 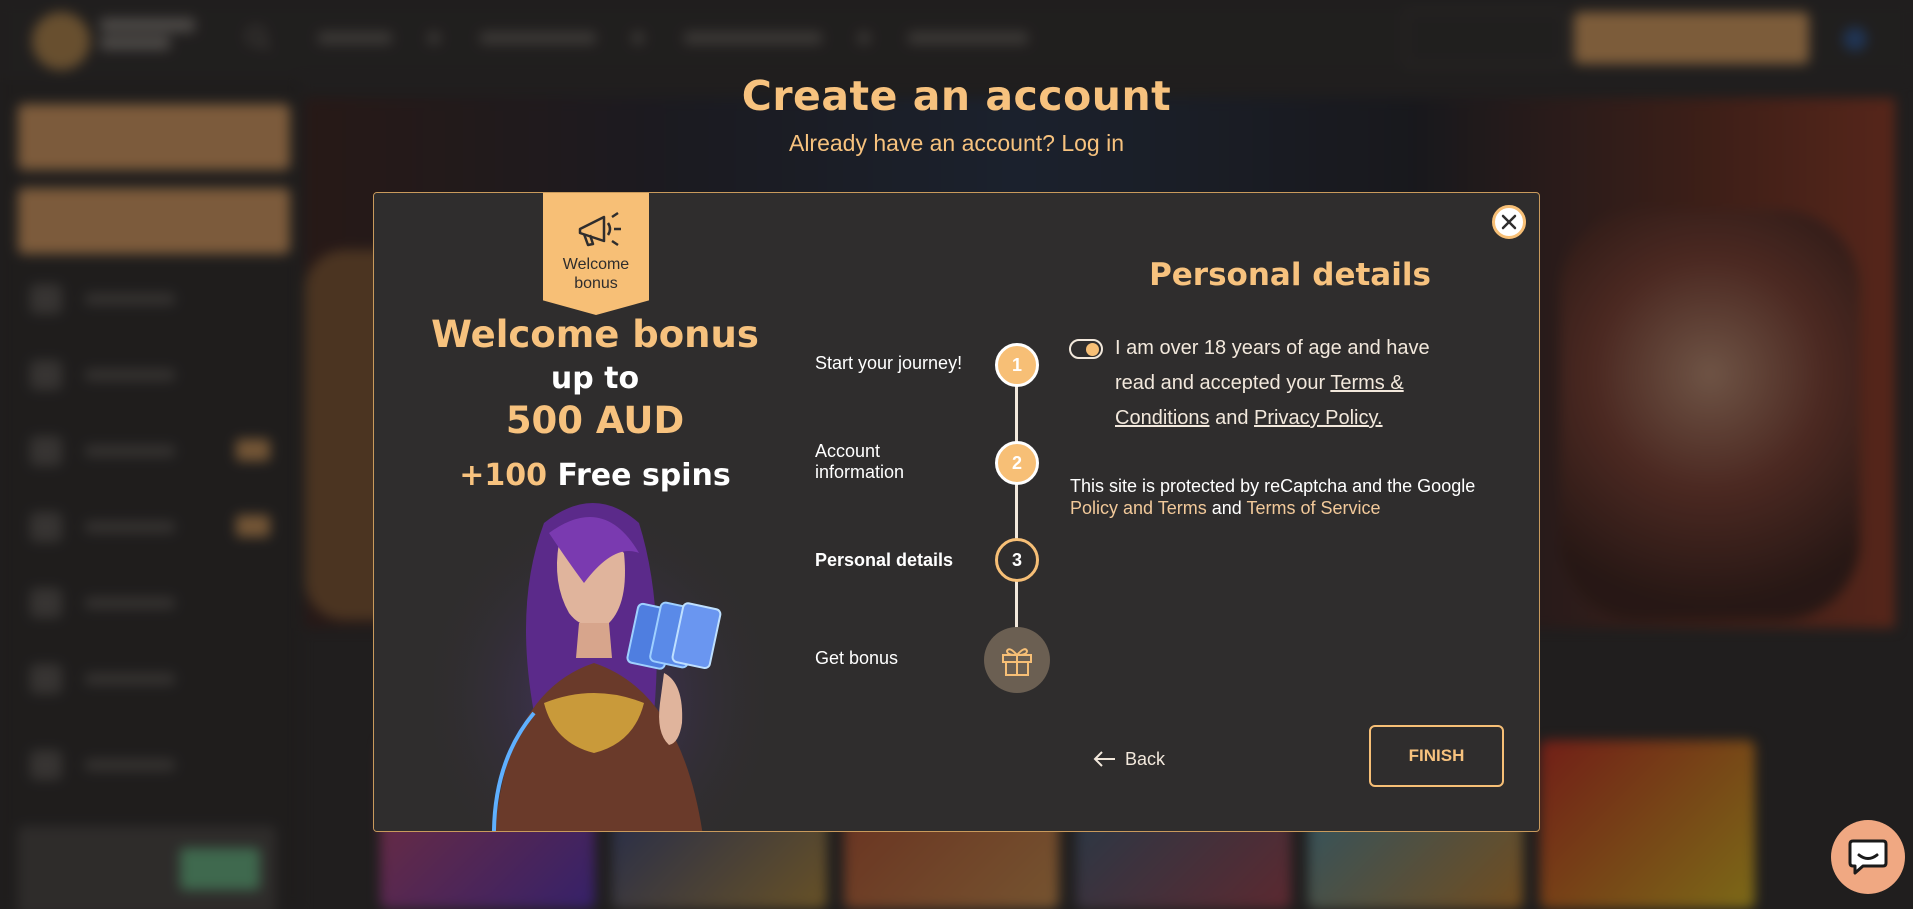 What do you see at coordinates (956, 143) in the screenshot?
I see `login-prompt: Already have an account? Log in` at bounding box center [956, 143].